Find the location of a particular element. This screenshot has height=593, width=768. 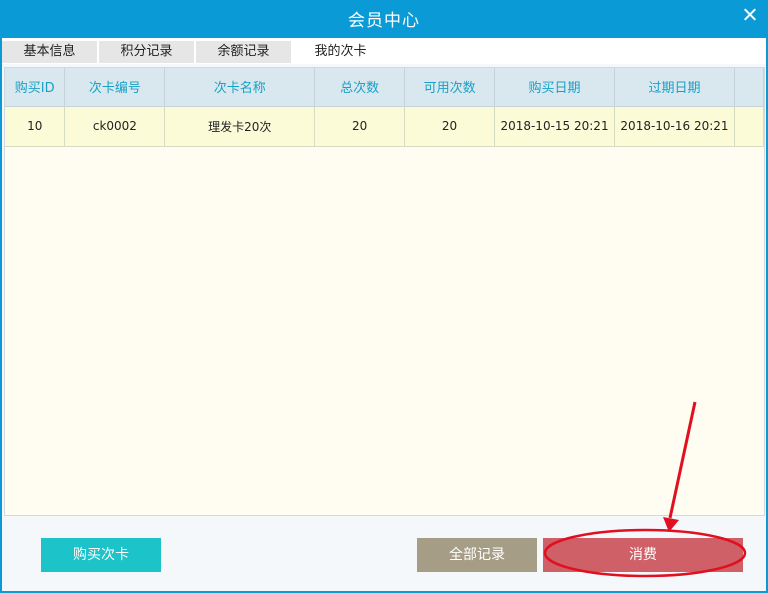

cell-card-name: 理发卡20次 is located at coordinates (240, 126).